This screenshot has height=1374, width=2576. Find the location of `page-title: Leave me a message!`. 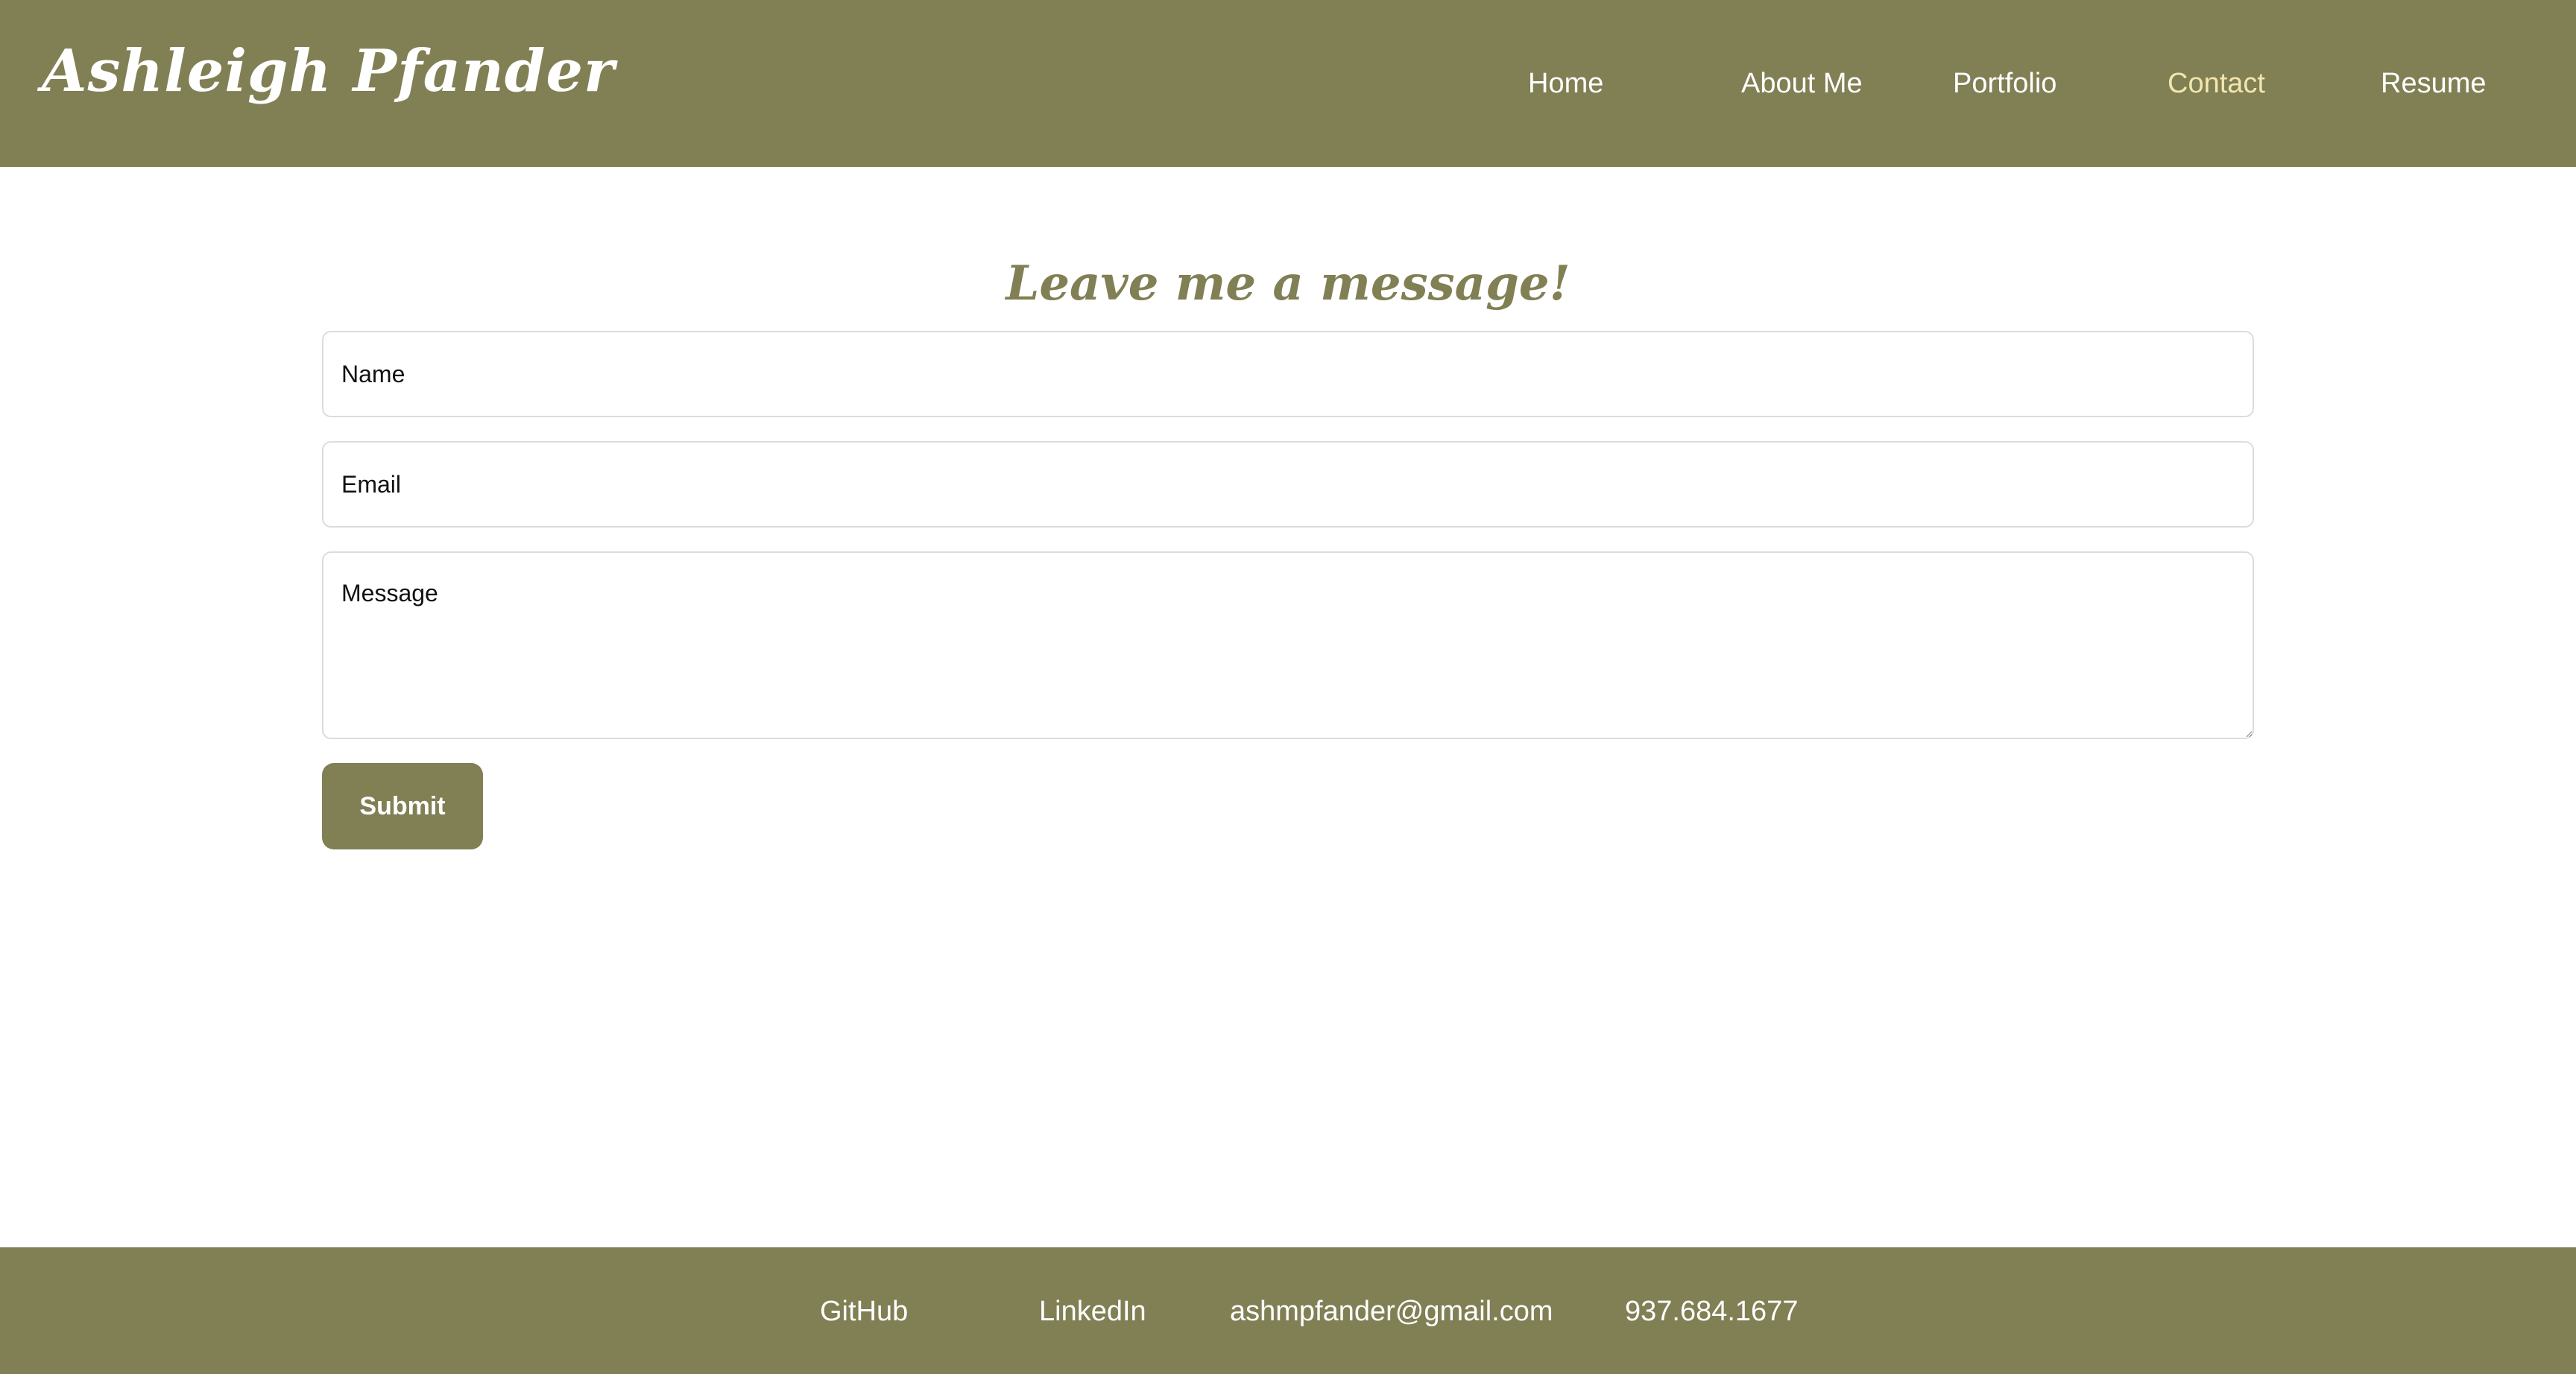

page-title: Leave me a message! is located at coordinates (1288, 283).